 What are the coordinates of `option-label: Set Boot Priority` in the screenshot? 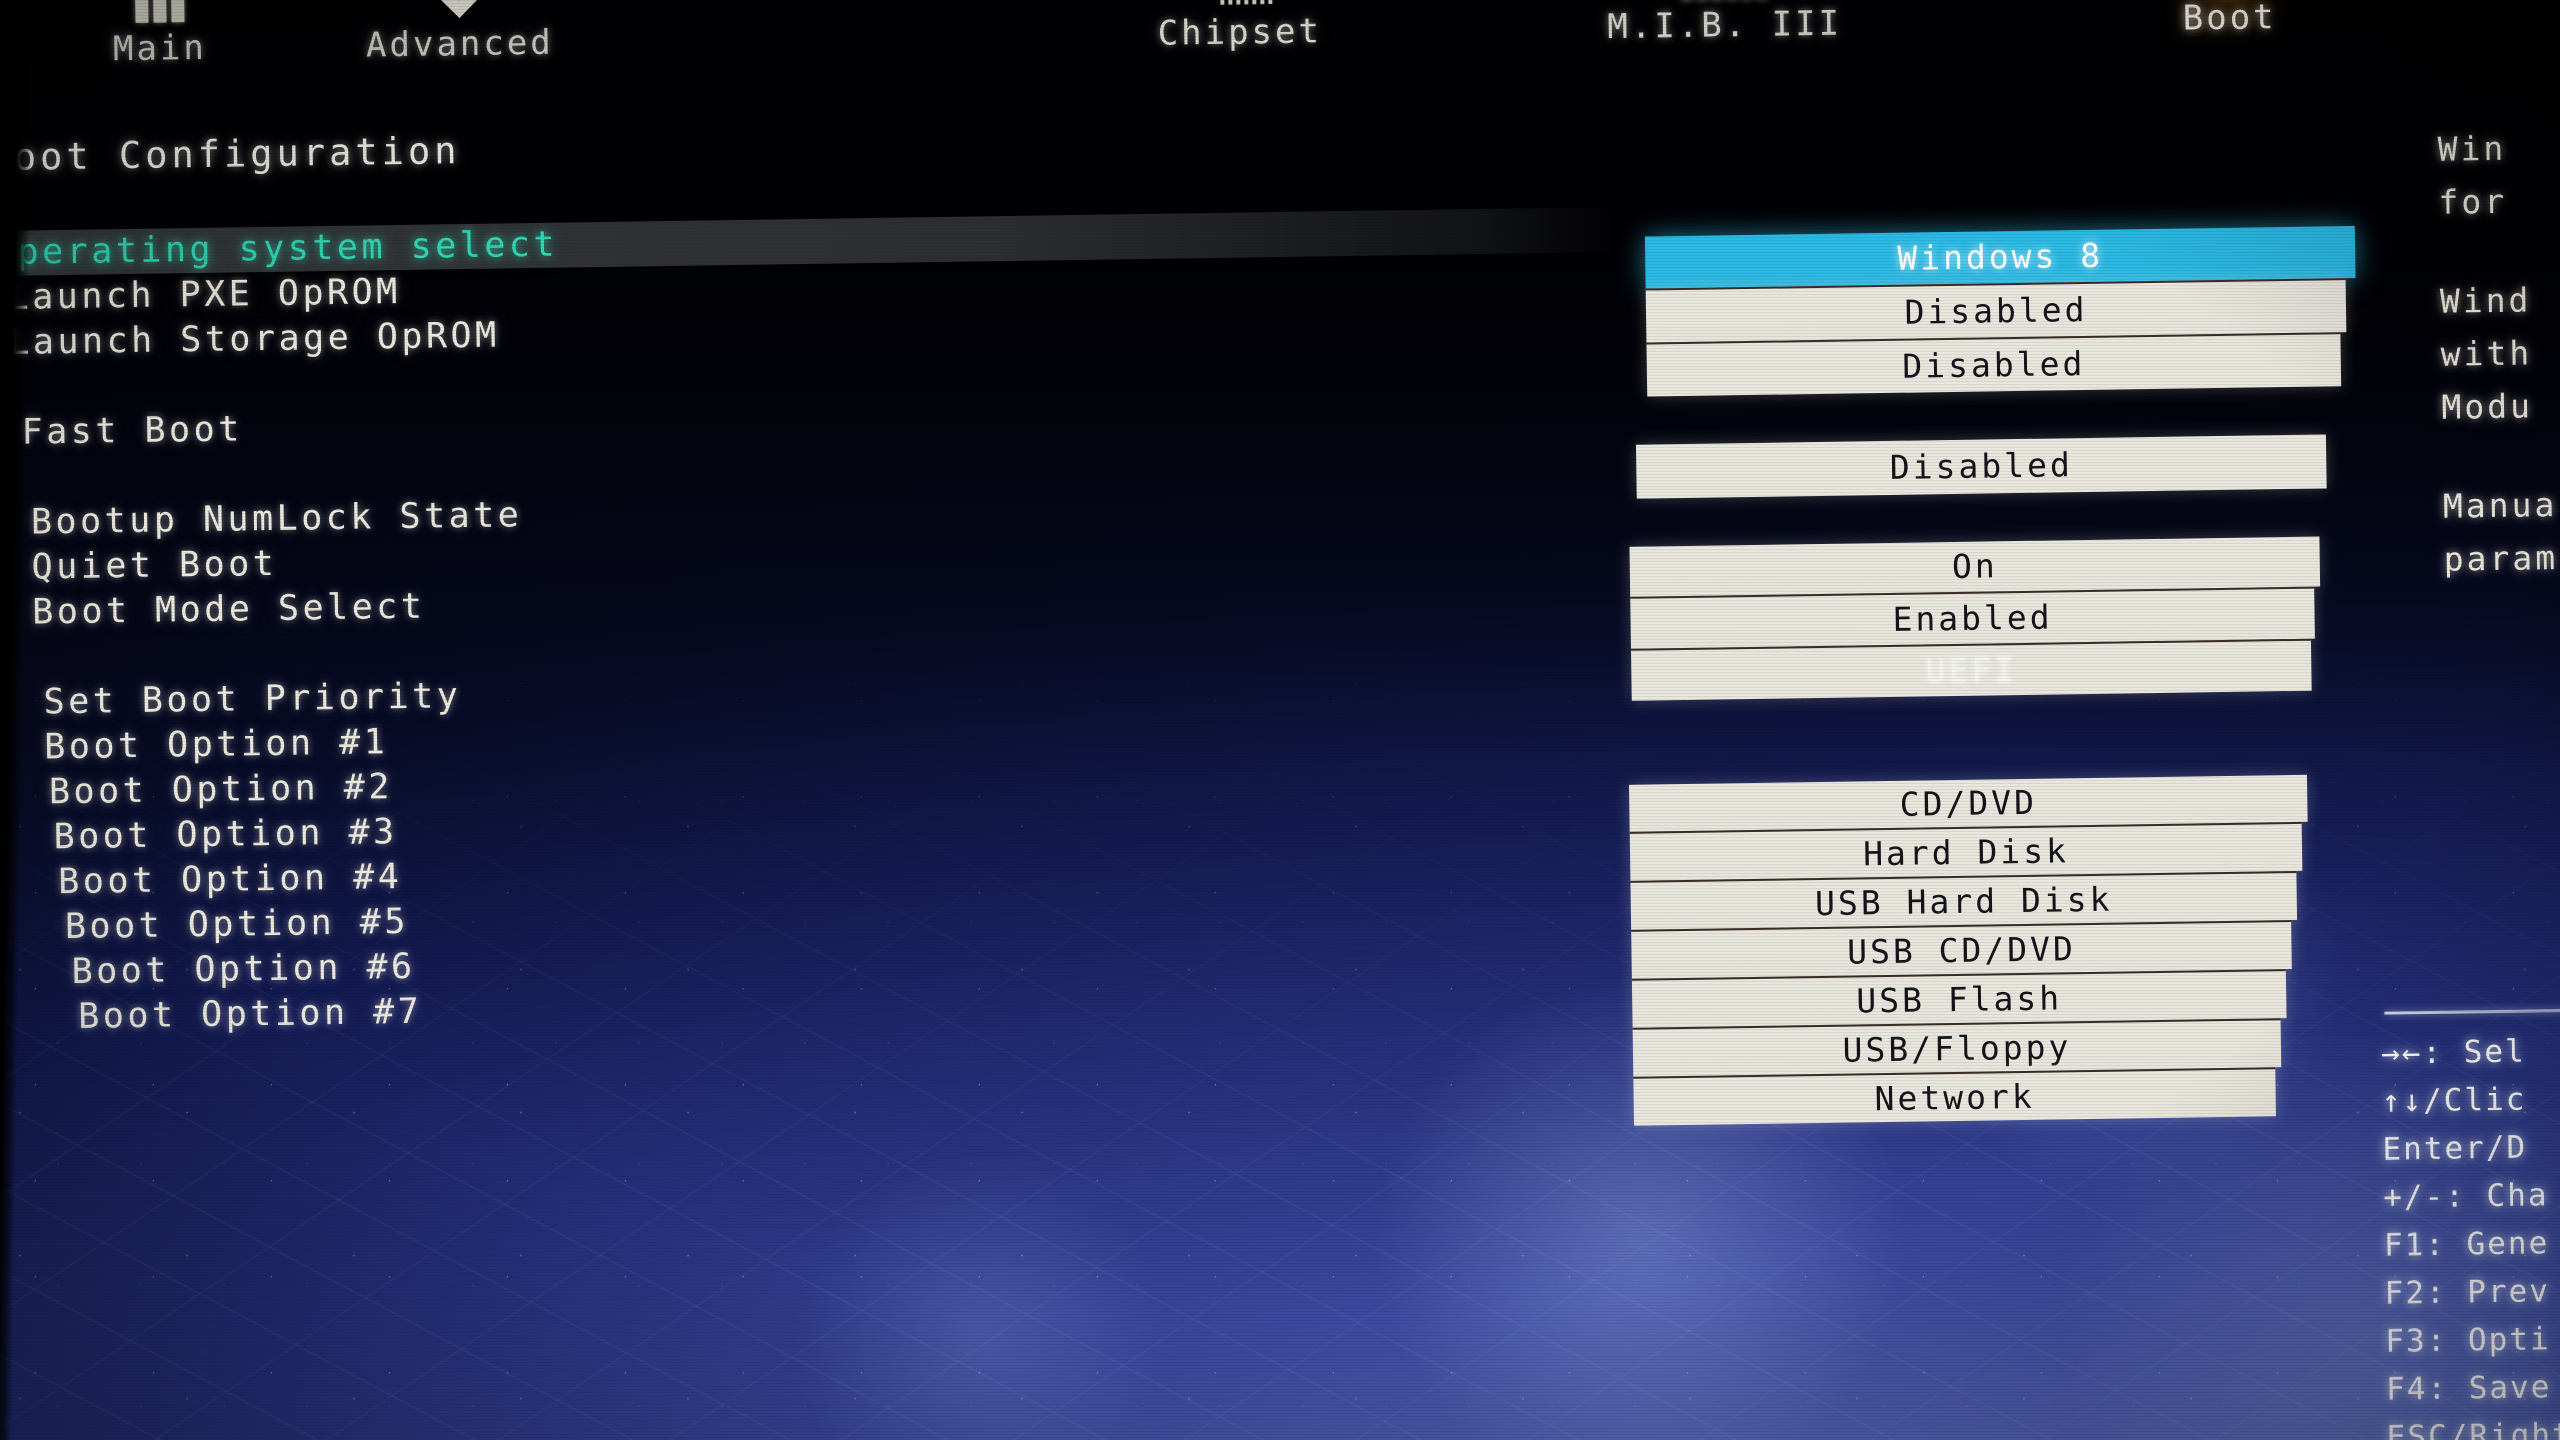 It's located at (252, 699).